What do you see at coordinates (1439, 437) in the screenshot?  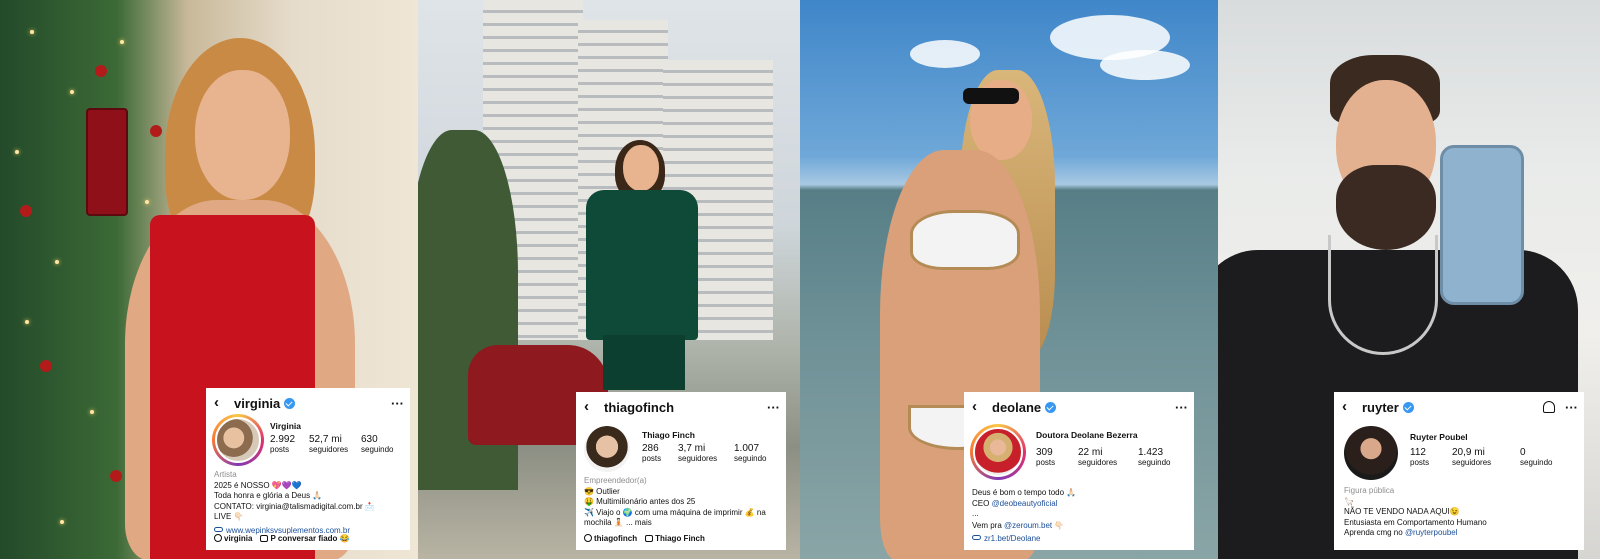 I see `display-name: Ruyter Poubel` at bounding box center [1439, 437].